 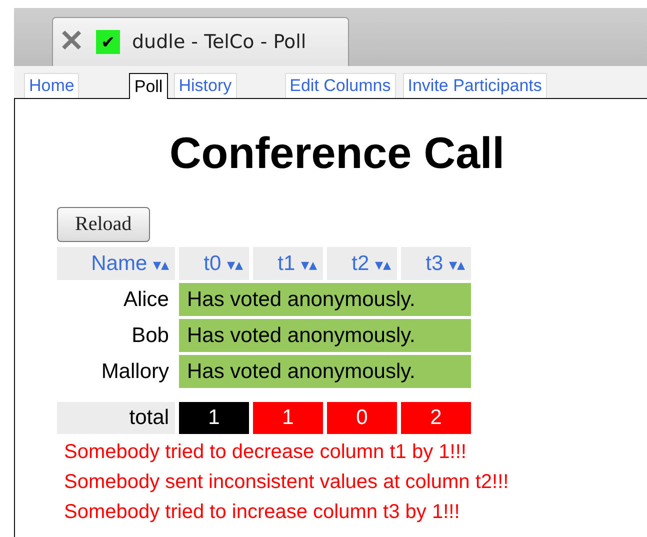 I want to click on column-header: t2 ▾▴, so click(x=362, y=263).